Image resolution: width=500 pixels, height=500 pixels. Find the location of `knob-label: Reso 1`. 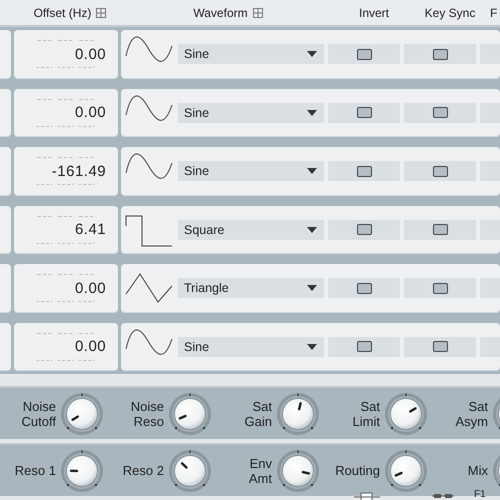

knob-label: Reso 1 is located at coordinates (35, 470).